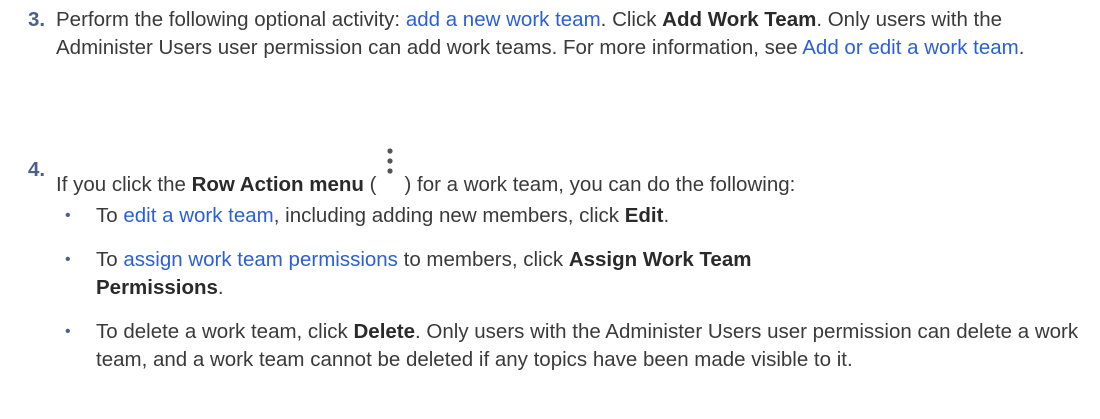 This screenshot has width=1100, height=419. I want to click on row-action-menu-label: Row Action menu, so click(277, 184).